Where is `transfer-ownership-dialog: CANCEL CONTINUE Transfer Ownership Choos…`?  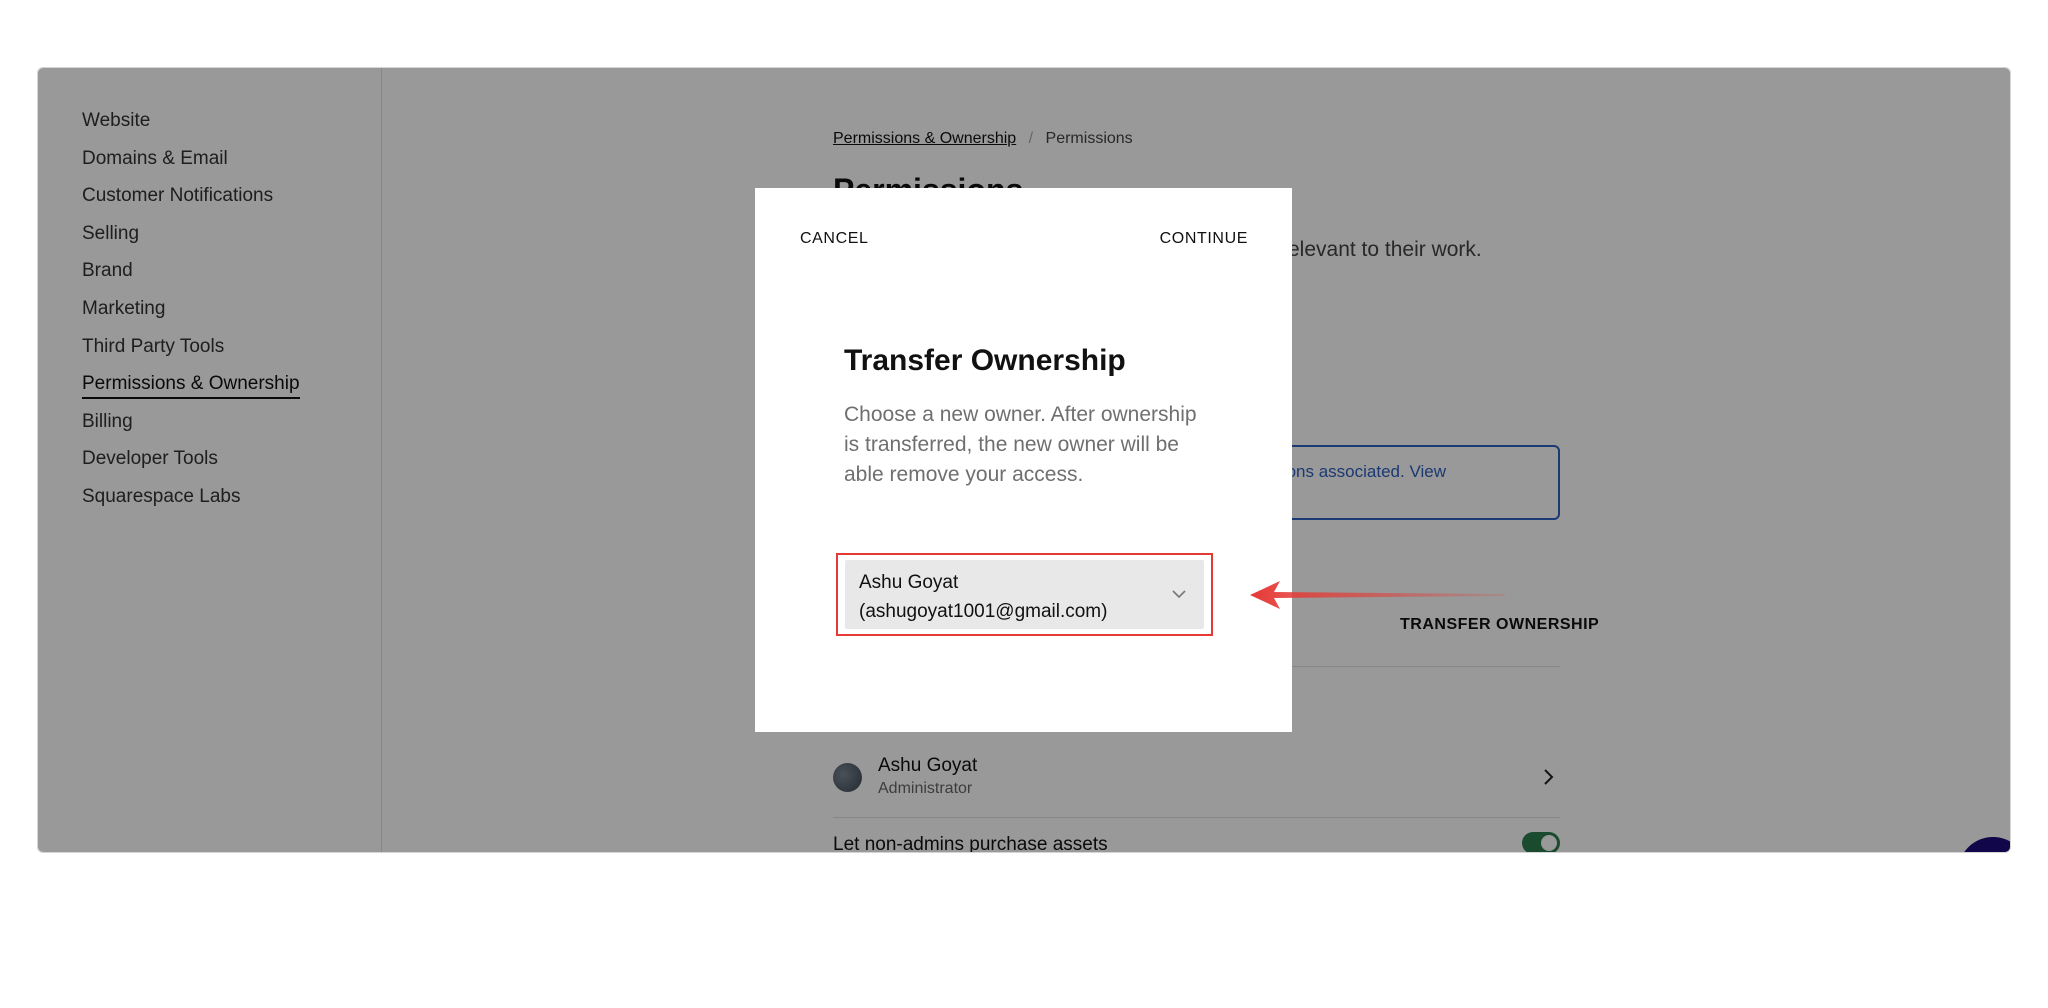
transfer-ownership-dialog: CANCEL CONTINUE Transfer Ownership Choos… is located at coordinates (1023, 460).